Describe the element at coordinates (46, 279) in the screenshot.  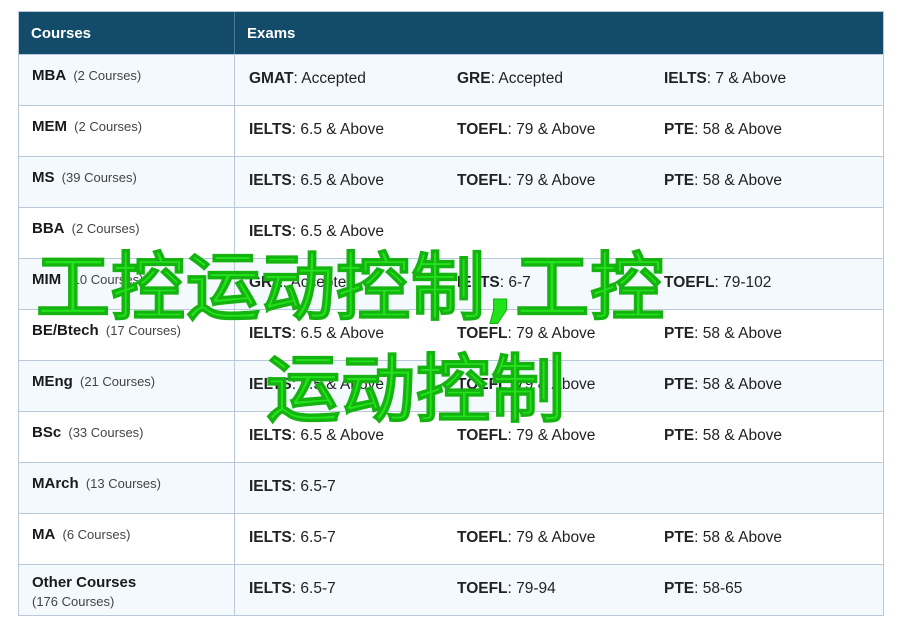
I see `course-name: MIM` at that location.